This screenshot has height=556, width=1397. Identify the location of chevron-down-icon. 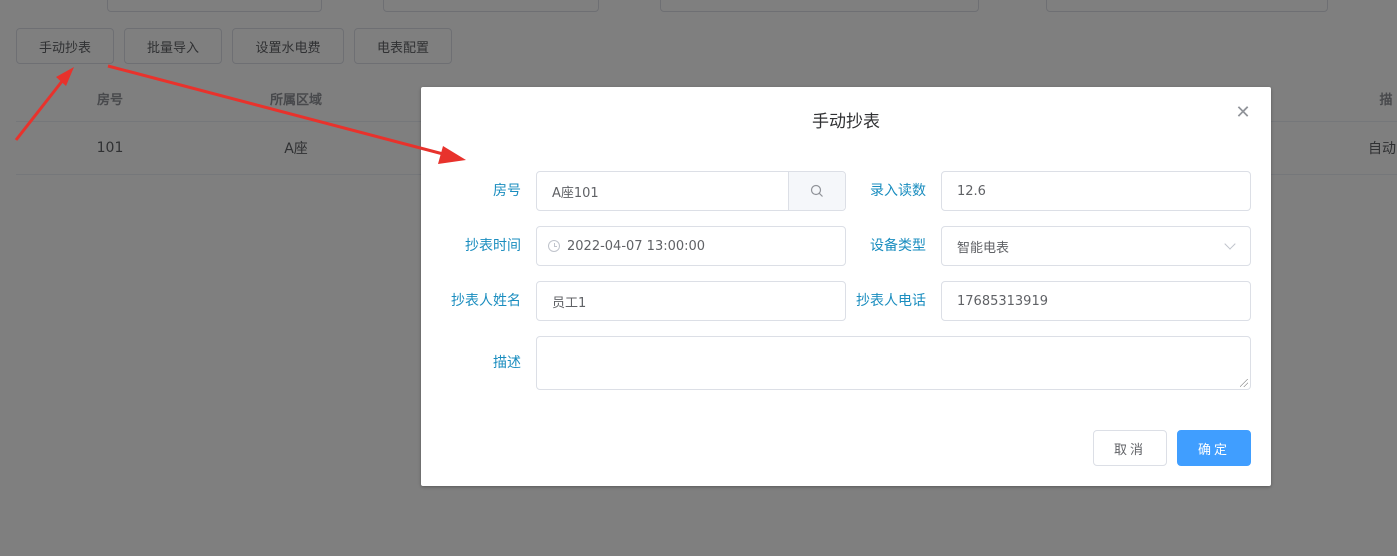
(1230, 244).